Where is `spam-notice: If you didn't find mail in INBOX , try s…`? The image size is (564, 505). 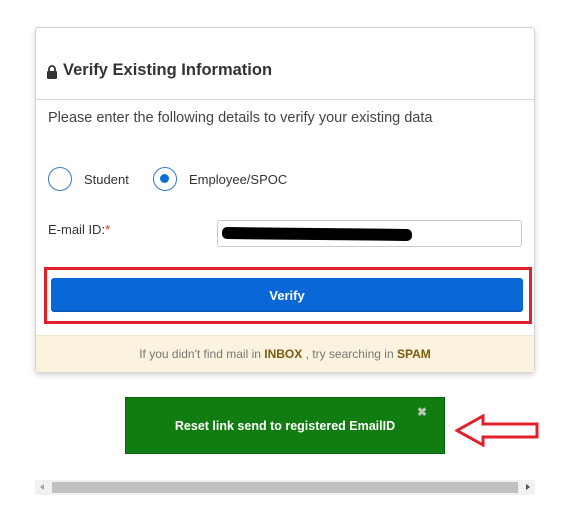 spam-notice: If you didn't find mail in INBOX , try s… is located at coordinates (285, 353).